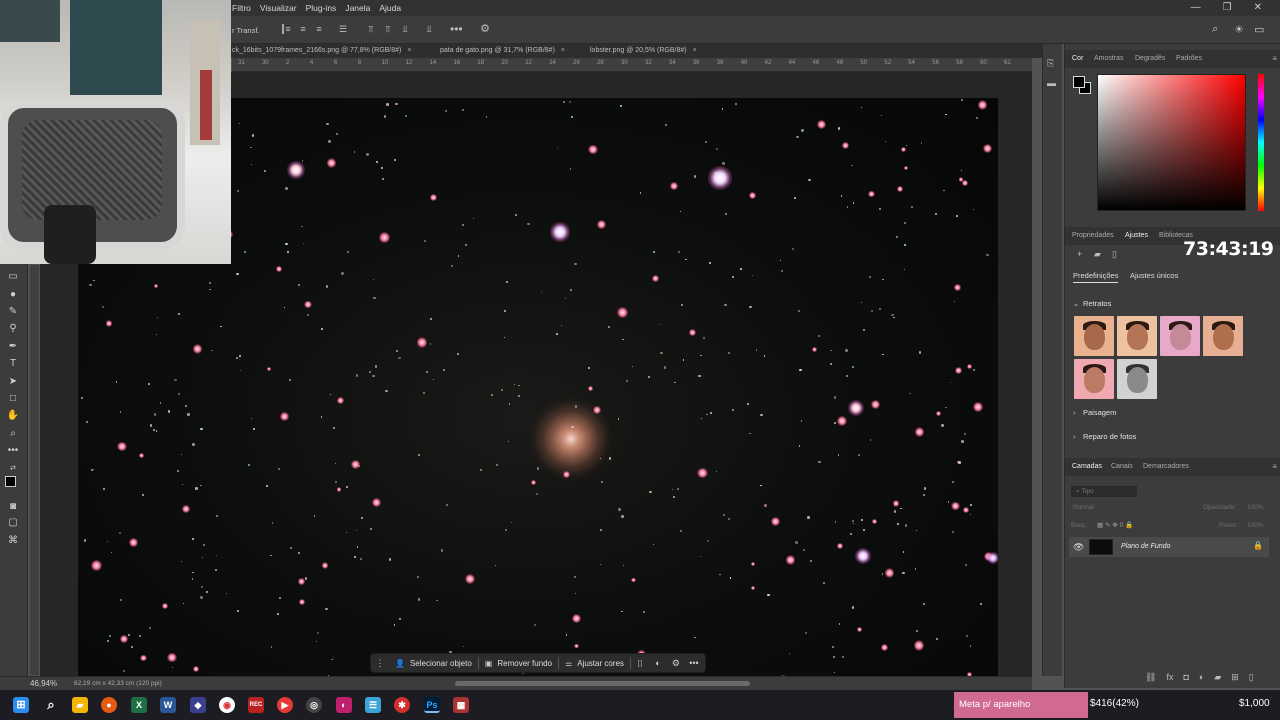 Image resolution: width=1280 pixels, height=720 pixels. Describe the element at coordinates (1171, 142) in the screenshot. I see `color-picker-field` at that location.